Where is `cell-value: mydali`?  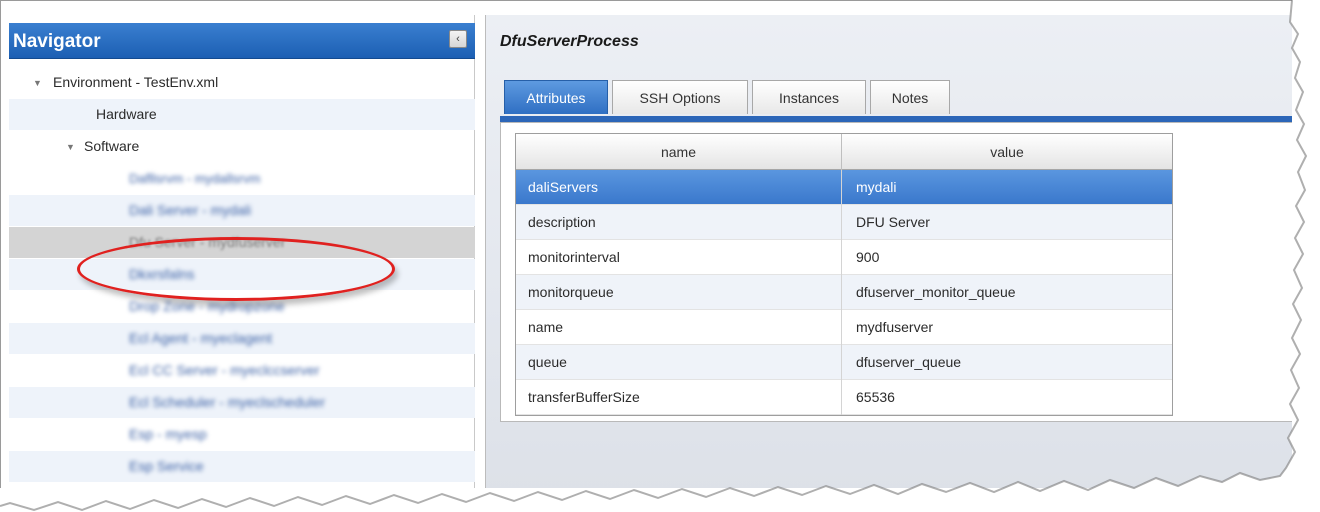 cell-value: mydali is located at coordinates (1007, 187).